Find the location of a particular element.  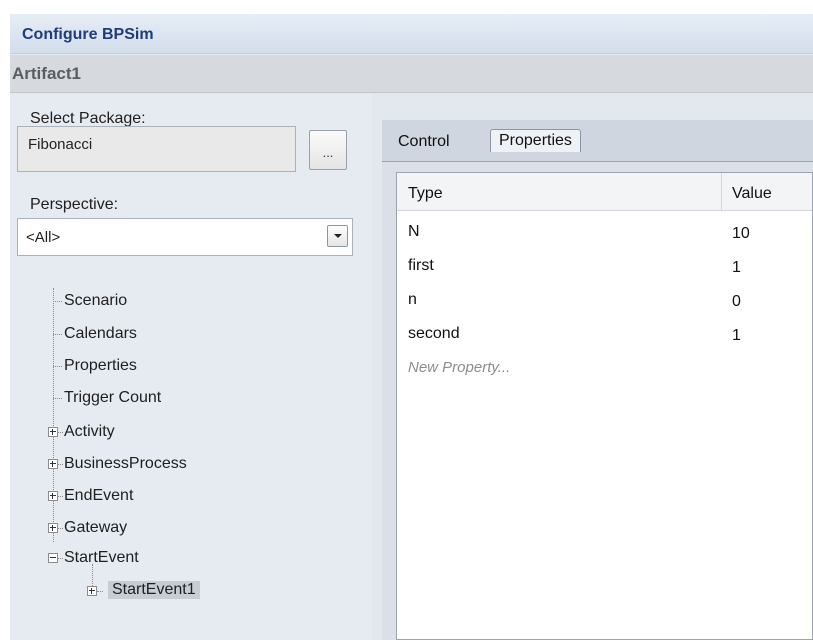

artifact-header: Artifact1 is located at coordinates (411, 74).